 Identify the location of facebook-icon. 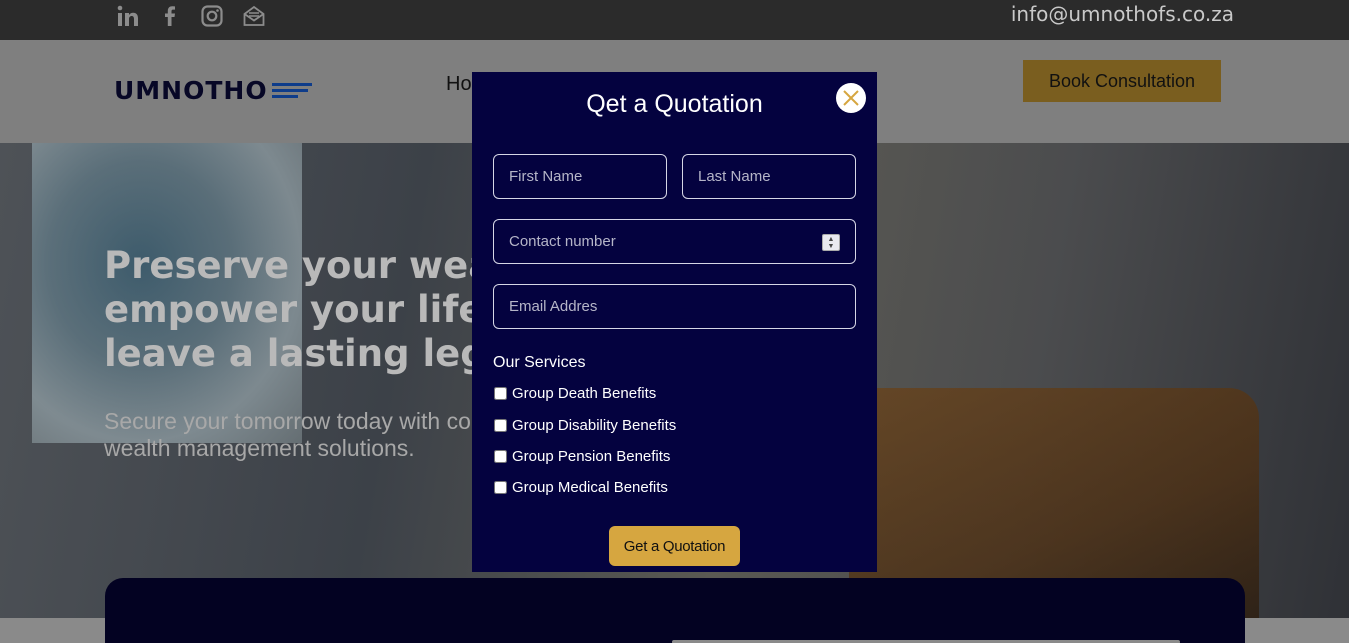
(170, 16).